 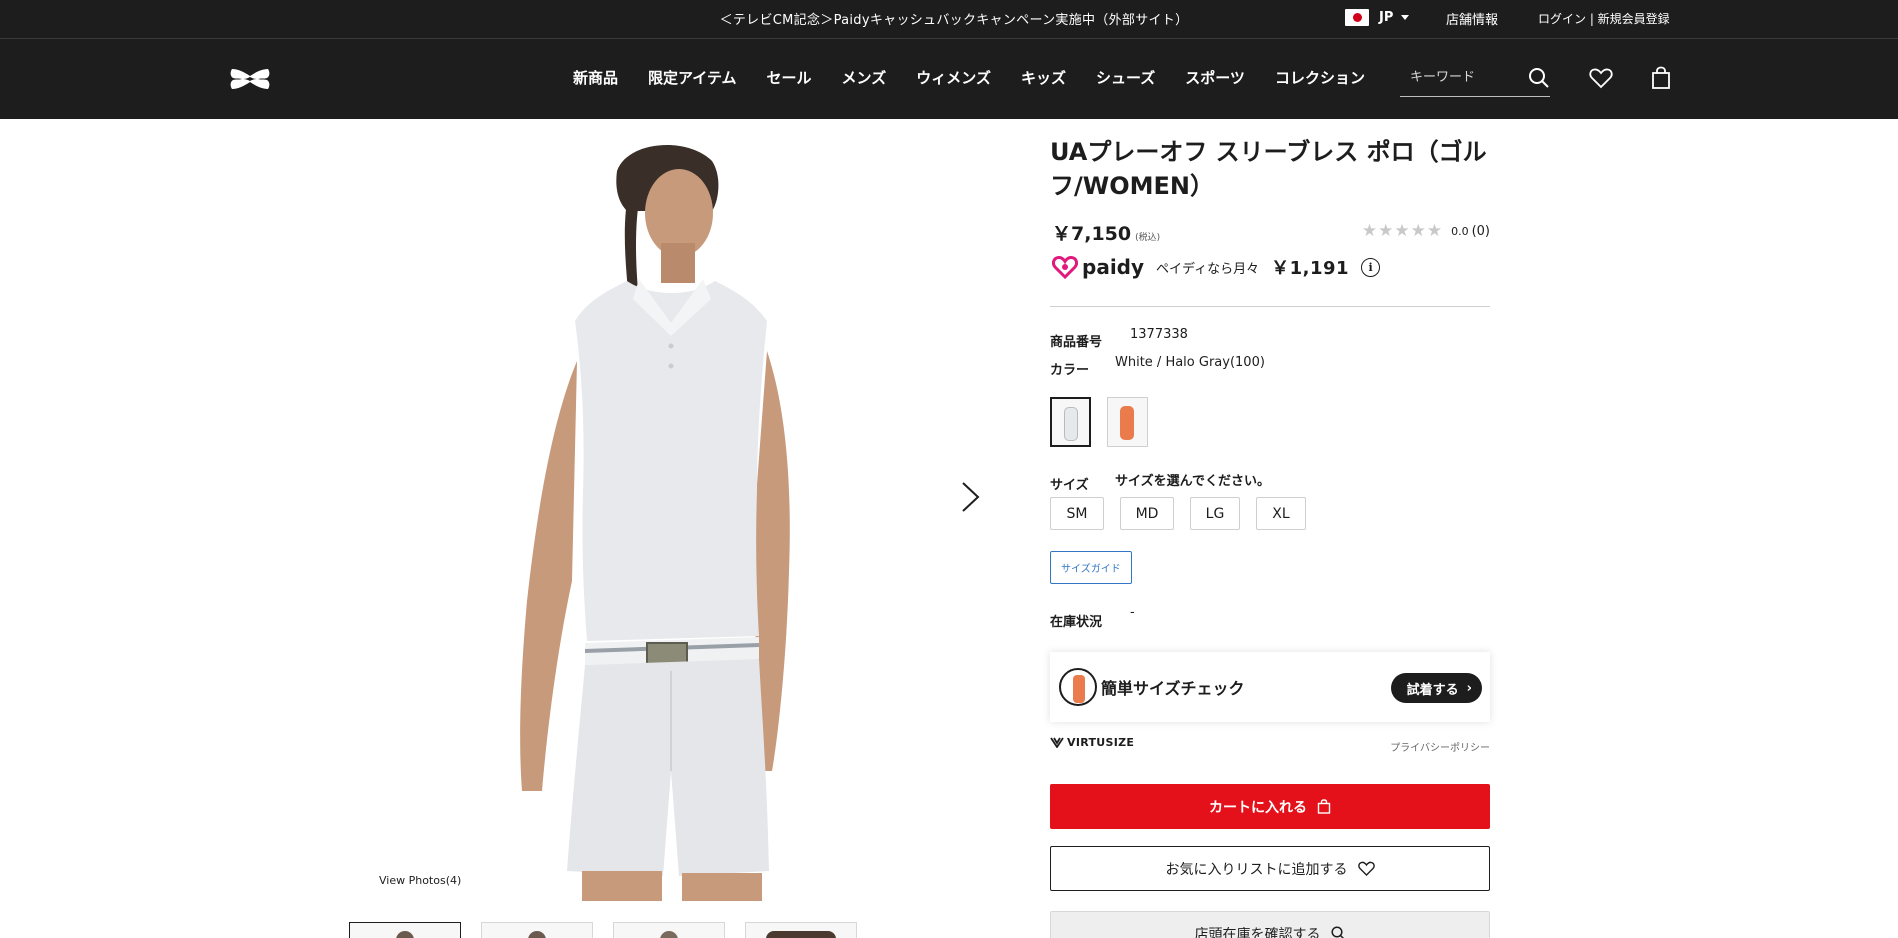 I want to click on paidy-amount: ￥1,191, so click(x=1310, y=268).